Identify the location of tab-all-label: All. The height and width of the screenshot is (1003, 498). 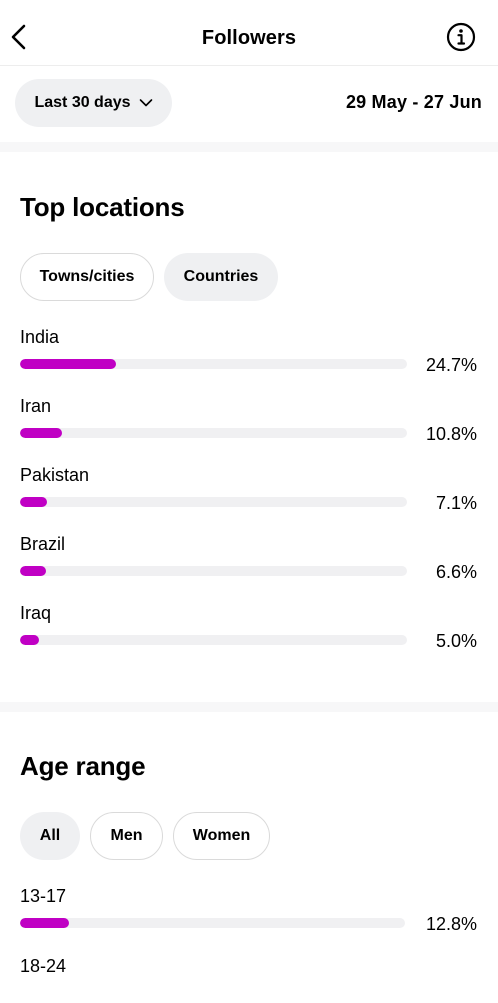
(50, 835).